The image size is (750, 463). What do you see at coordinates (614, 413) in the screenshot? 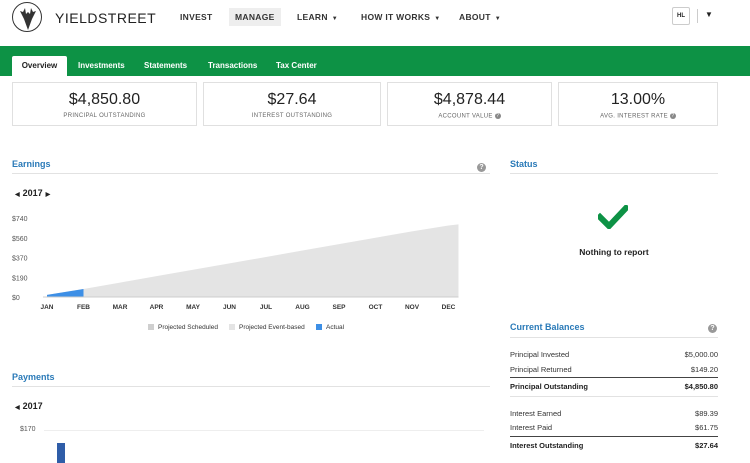
I see `balance-row: Interest Earned $89.39` at bounding box center [614, 413].